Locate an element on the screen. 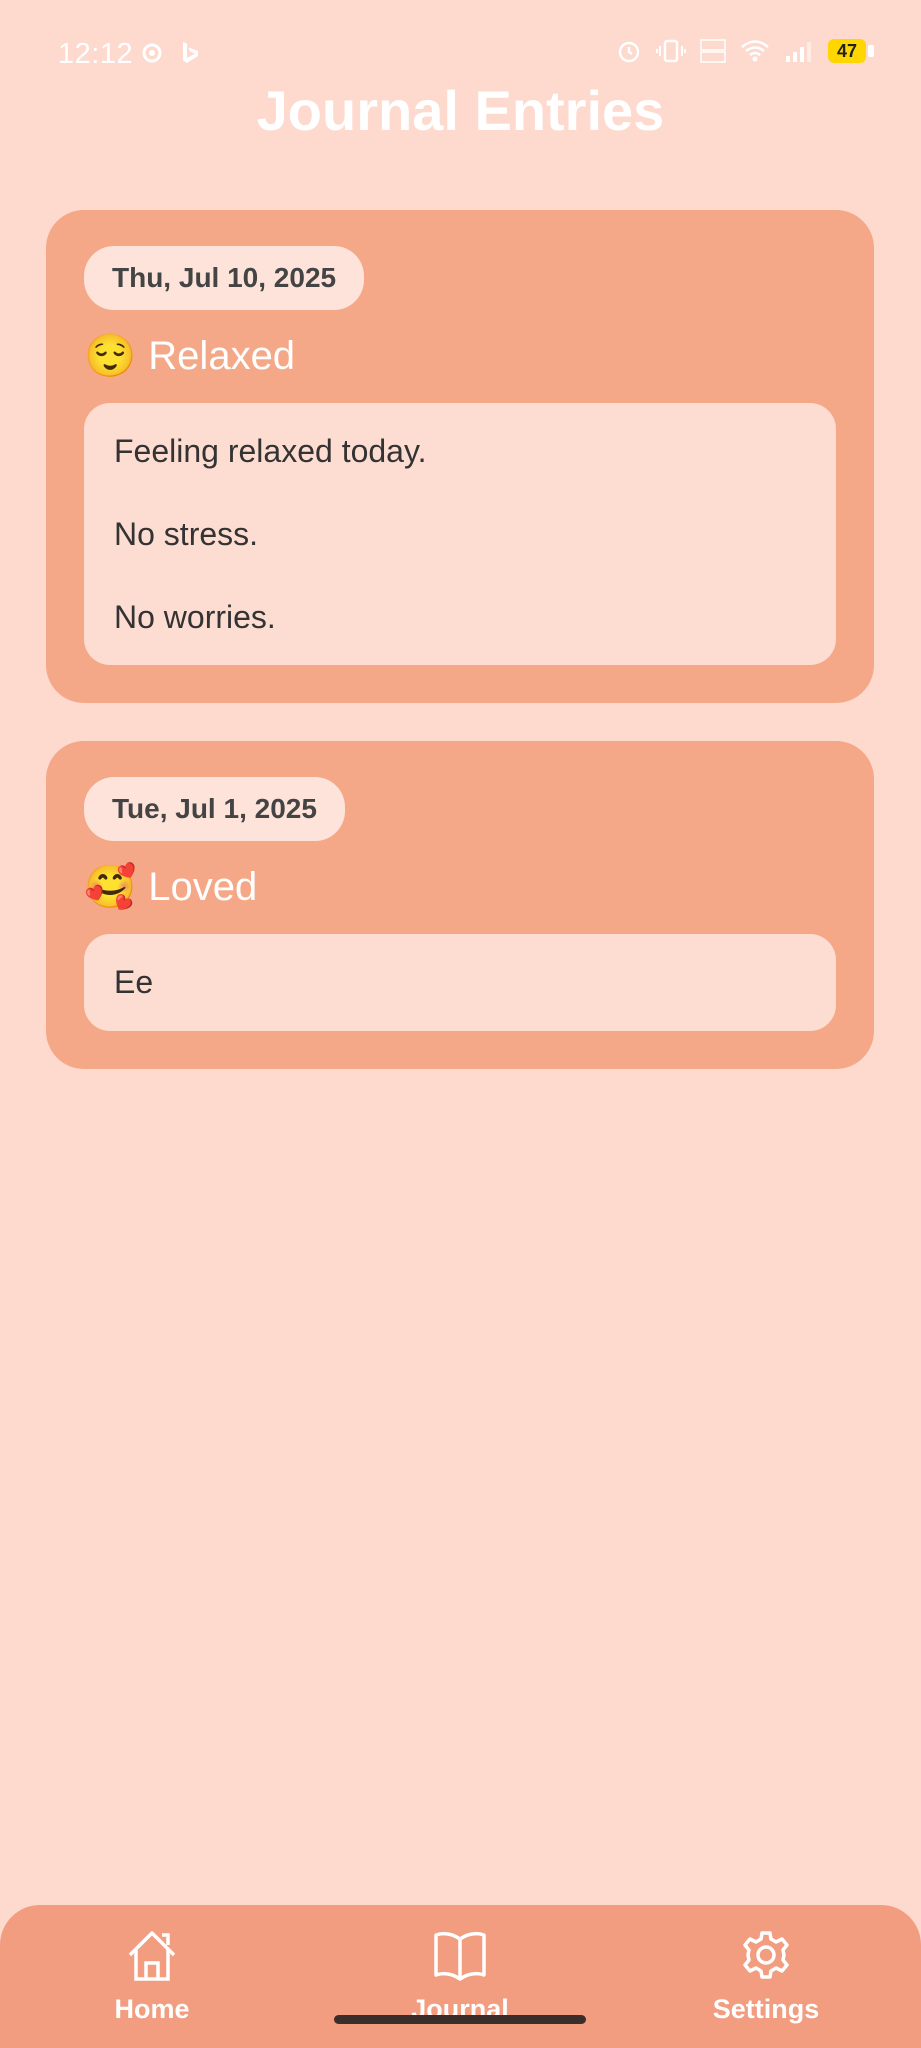 The height and width of the screenshot is (2048, 921). nav-label-home: Home is located at coordinates (152, 2009).